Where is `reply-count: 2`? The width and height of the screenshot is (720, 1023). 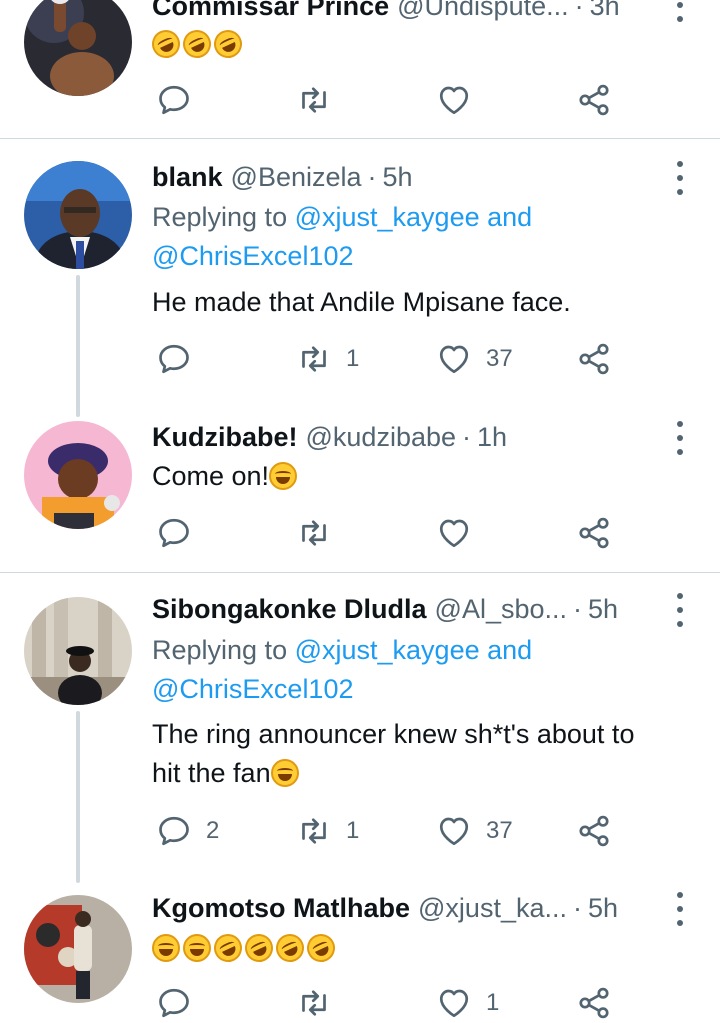
reply-count: 2 is located at coordinates (213, 830).